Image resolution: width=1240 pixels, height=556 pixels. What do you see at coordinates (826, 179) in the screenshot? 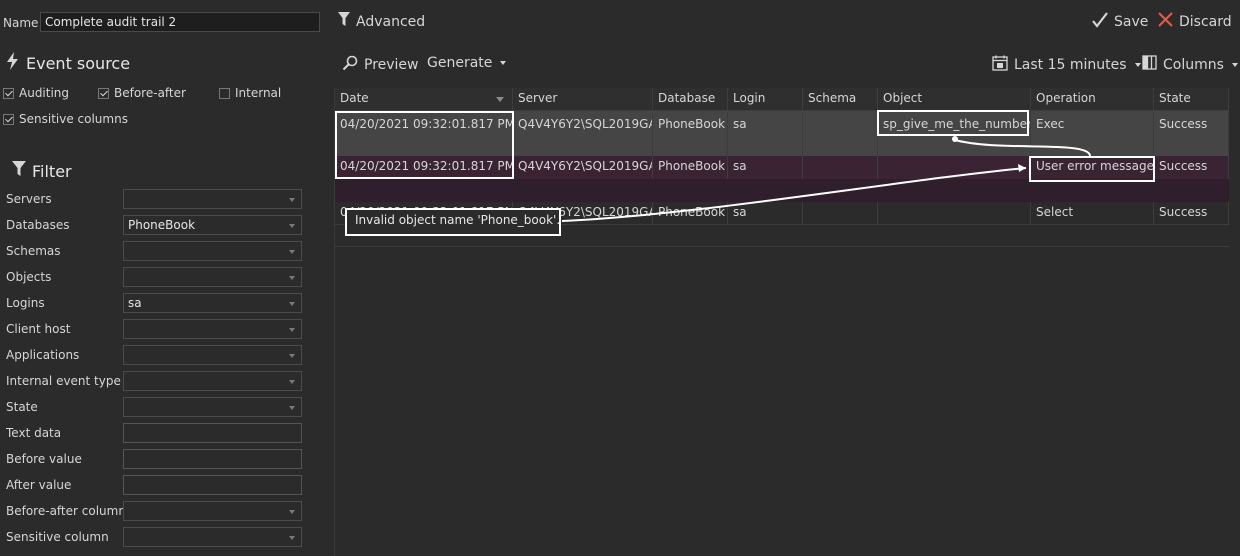
I see `annotation-arrows` at bounding box center [826, 179].